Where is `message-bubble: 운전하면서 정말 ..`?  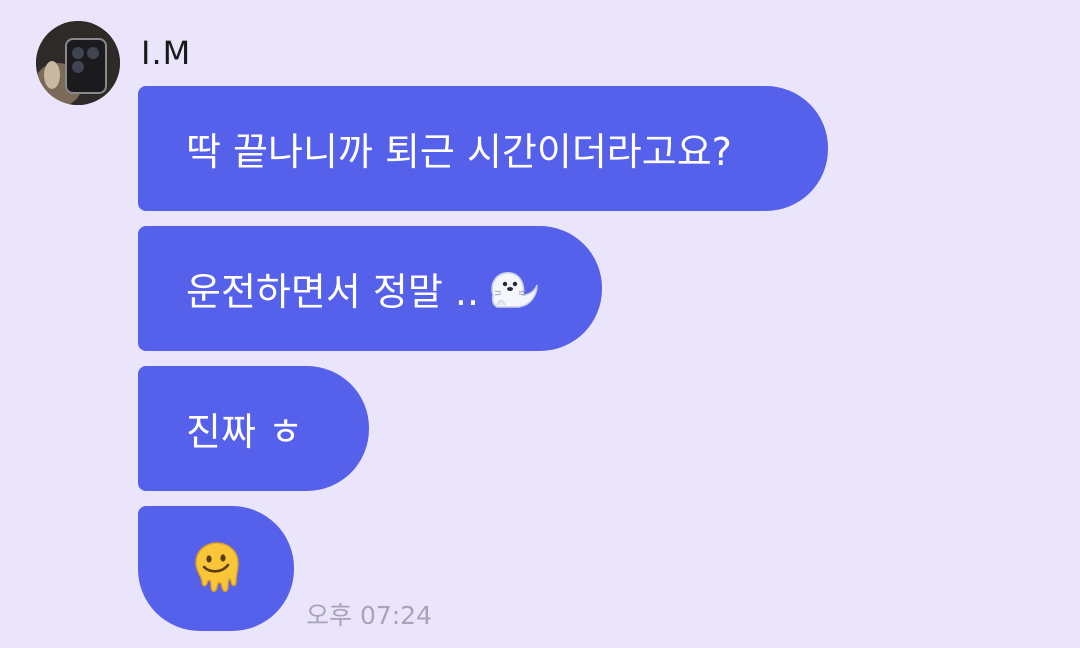
message-bubble: 운전하면서 정말 .. is located at coordinates (370, 288).